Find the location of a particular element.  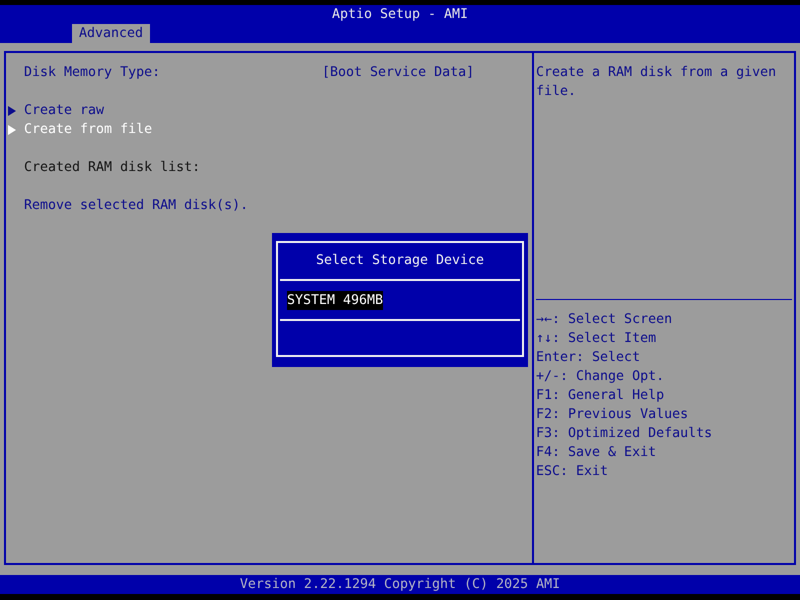

submenu-item: Create raw is located at coordinates (56, 110).